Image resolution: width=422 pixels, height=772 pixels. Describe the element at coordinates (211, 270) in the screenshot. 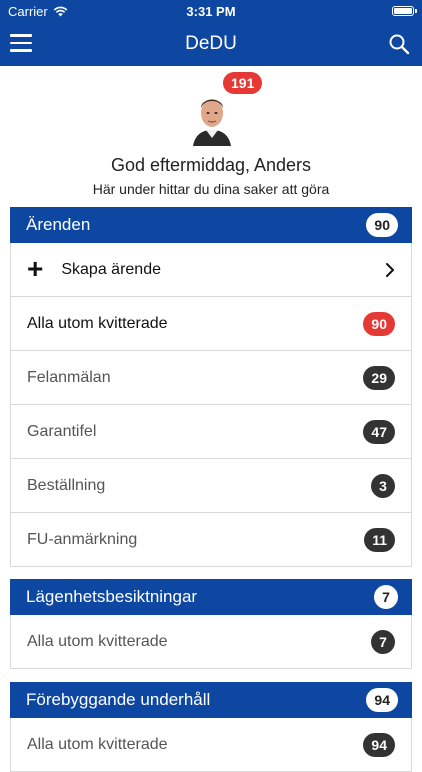

I see `create-case-row: + Skapa ärende` at that location.